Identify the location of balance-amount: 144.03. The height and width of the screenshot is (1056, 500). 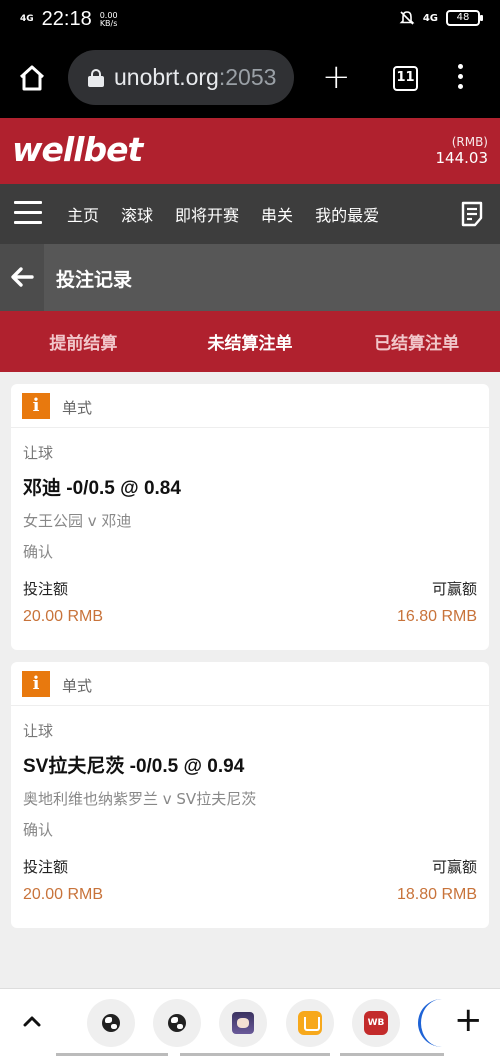
(462, 158).